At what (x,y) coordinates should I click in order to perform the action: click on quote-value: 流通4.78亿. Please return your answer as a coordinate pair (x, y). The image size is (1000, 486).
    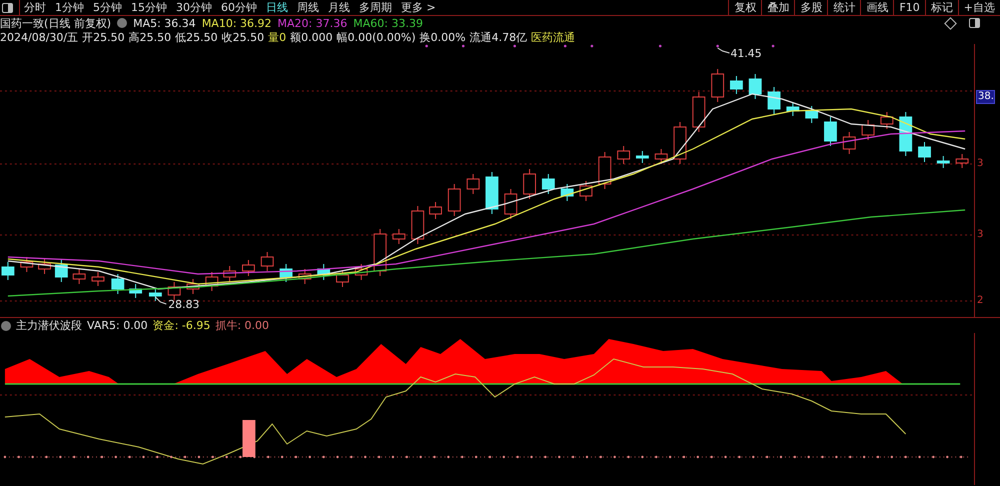
    Looking at the image, I should click on (499, 37).